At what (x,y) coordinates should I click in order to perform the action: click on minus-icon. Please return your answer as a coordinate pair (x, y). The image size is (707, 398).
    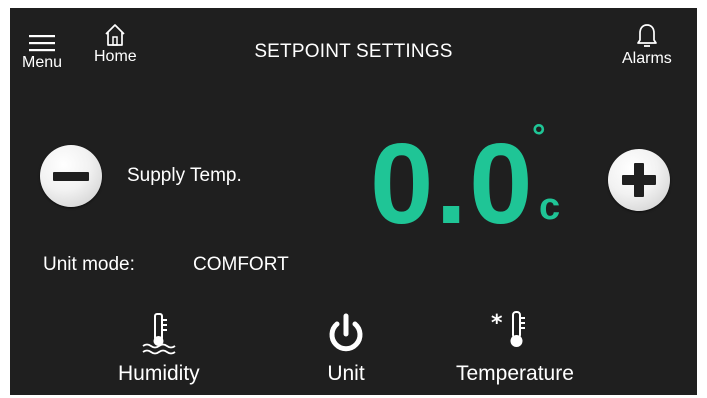
    Looking at the image, I should click on (71, 176).